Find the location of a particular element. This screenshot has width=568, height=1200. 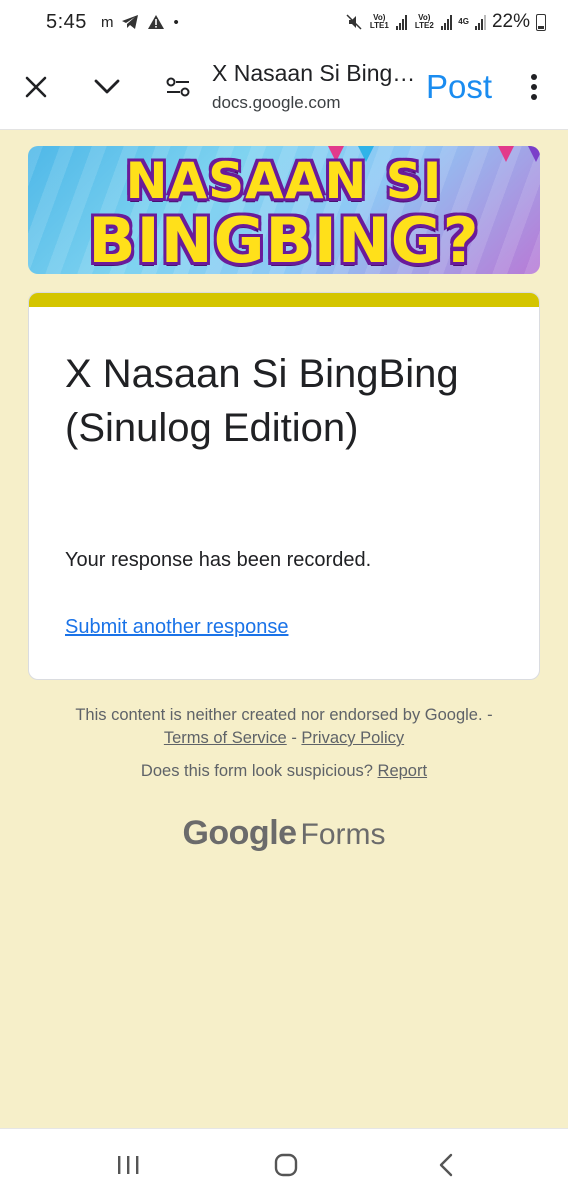

sim1-label: Vo) LTE1 is located at coordinates (379, 21).